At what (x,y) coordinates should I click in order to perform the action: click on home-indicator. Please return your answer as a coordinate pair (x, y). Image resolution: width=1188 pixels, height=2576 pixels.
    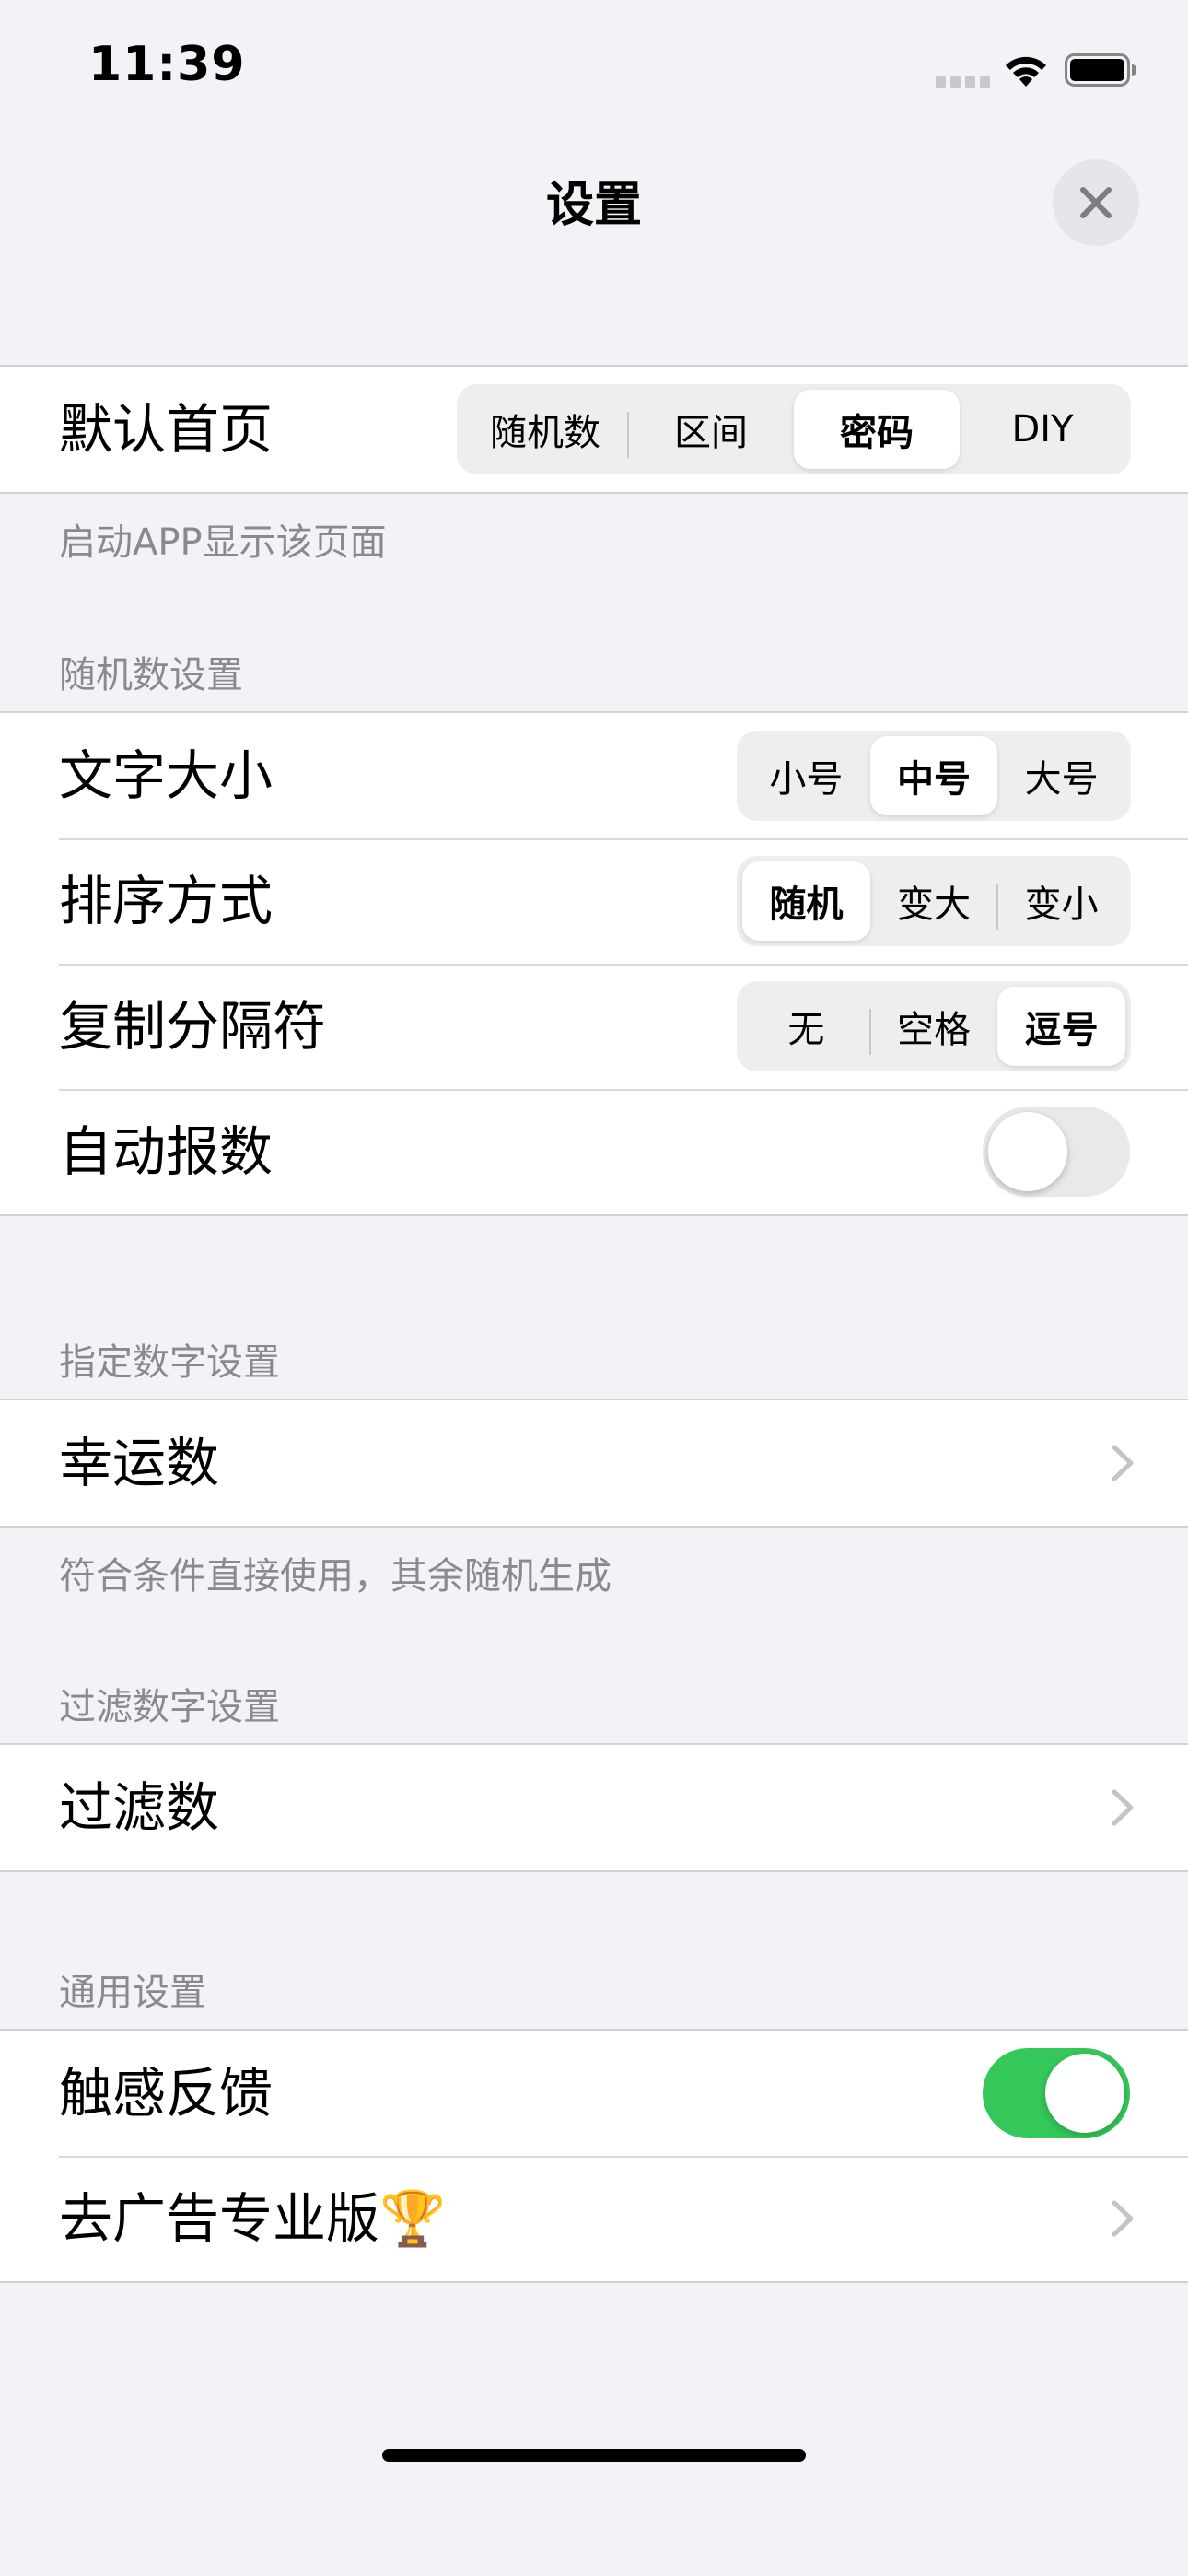
    Looking at the image, I should click on (594, 2455).